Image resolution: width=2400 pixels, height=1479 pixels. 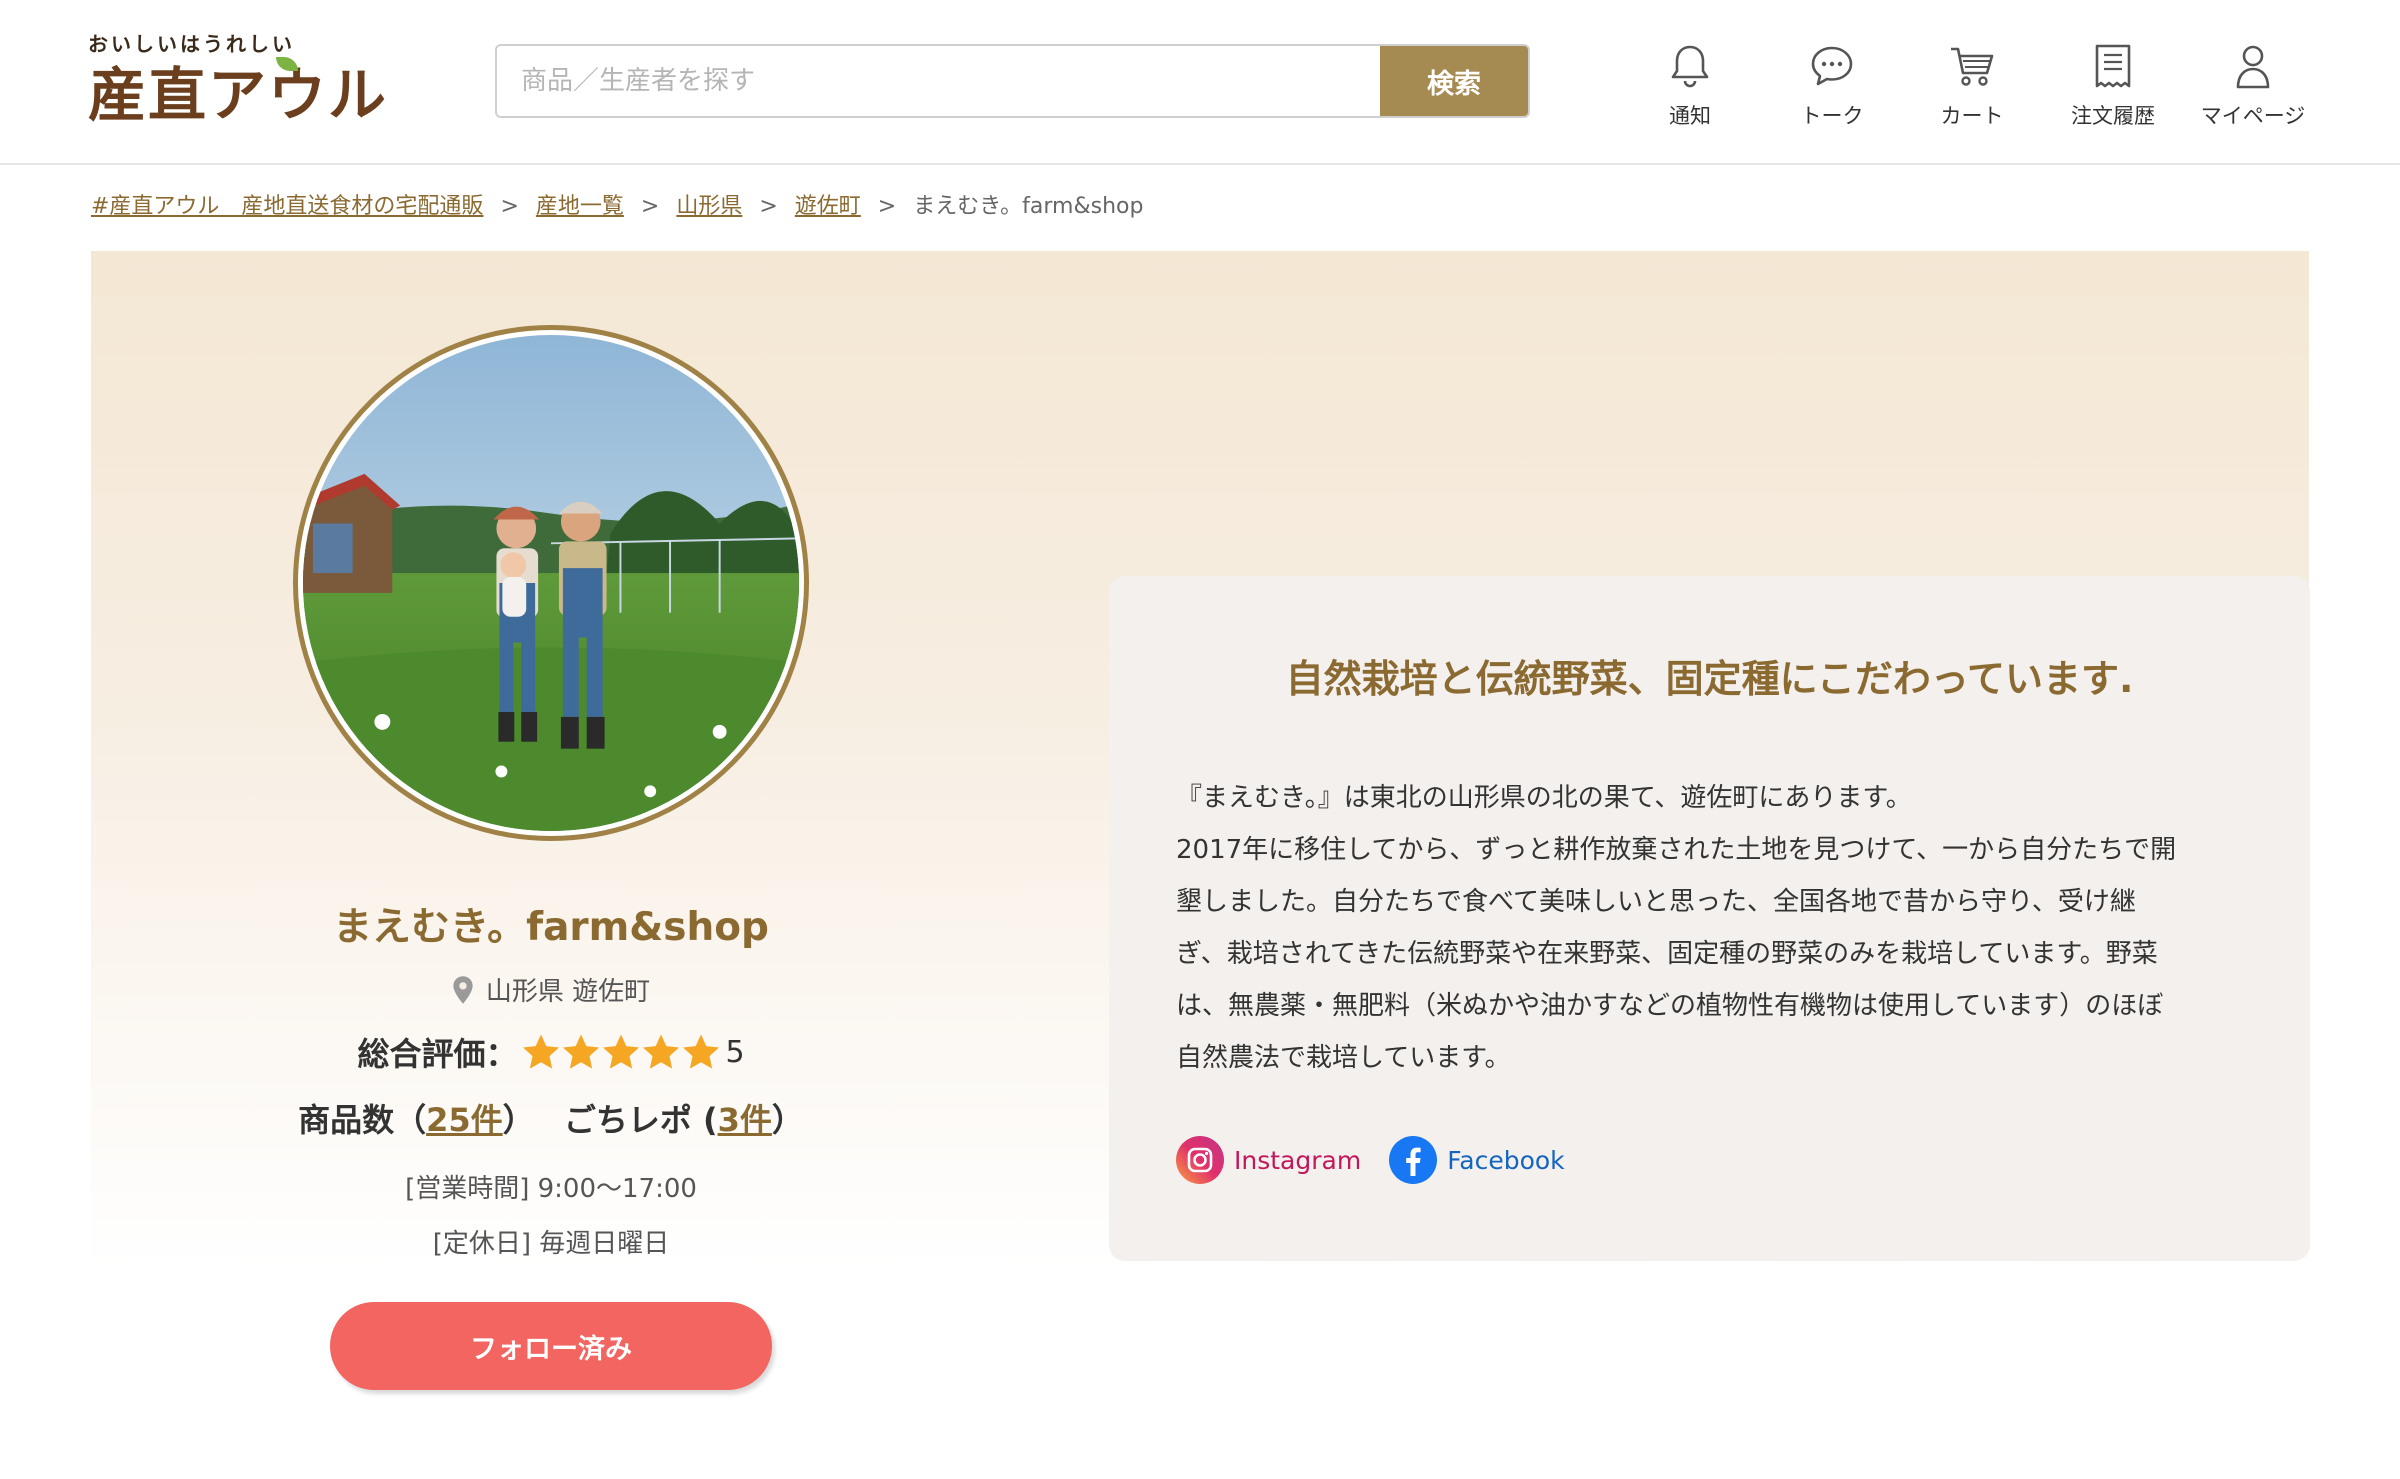 I want to click on producer-photo, so click(x=551, y=583).